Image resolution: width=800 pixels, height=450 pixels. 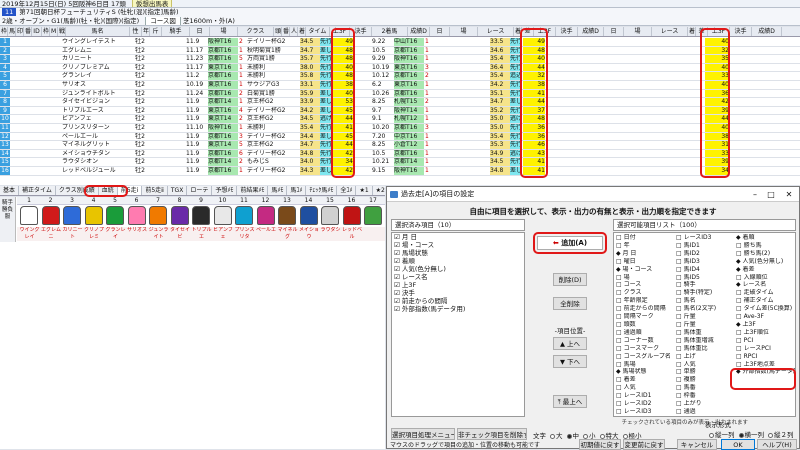 What do you see at coordinates (646, 372) in the screenshot?
I see `available-item: ◆ 馬場状態` at bounding box center [646, 372].